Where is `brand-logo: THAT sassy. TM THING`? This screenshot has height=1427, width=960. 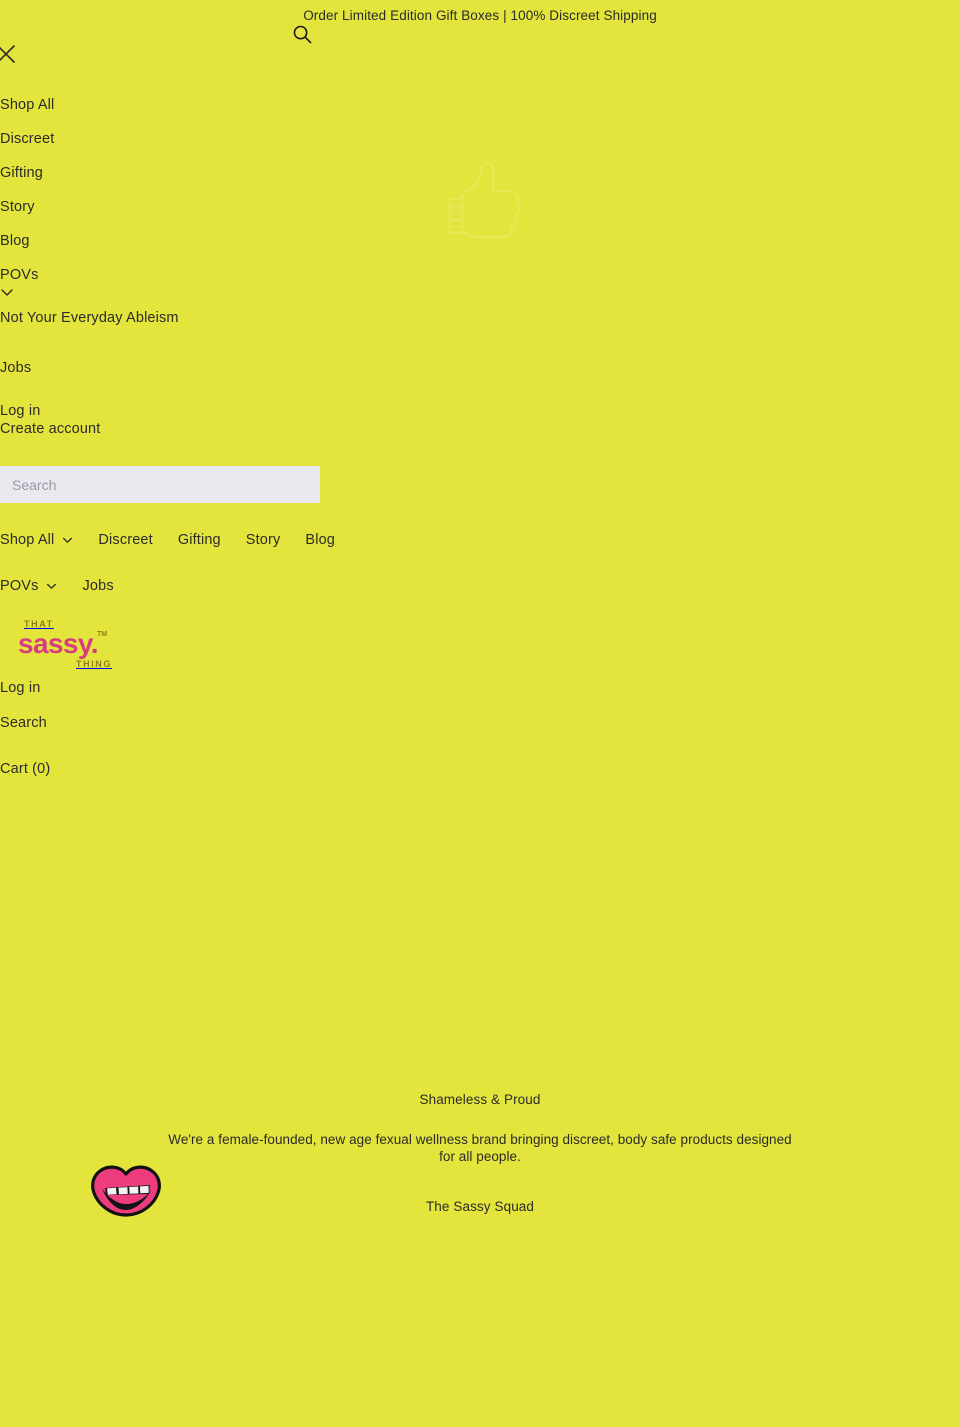
brand-logo: THAT sassy. TM THING is located at coordinates (66, 645).